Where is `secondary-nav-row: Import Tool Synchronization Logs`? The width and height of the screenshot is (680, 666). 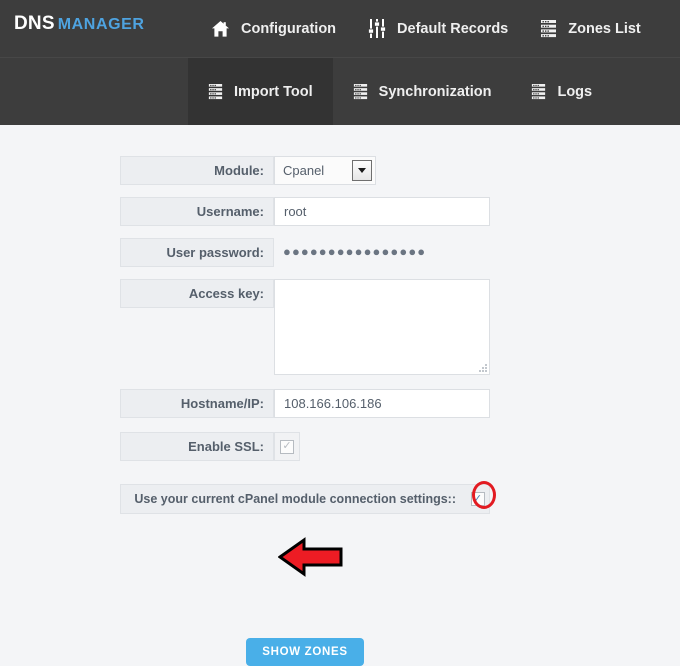 secondary-nav-row: Import Tool Synchronization Logs is located at coordinates (340, 91).